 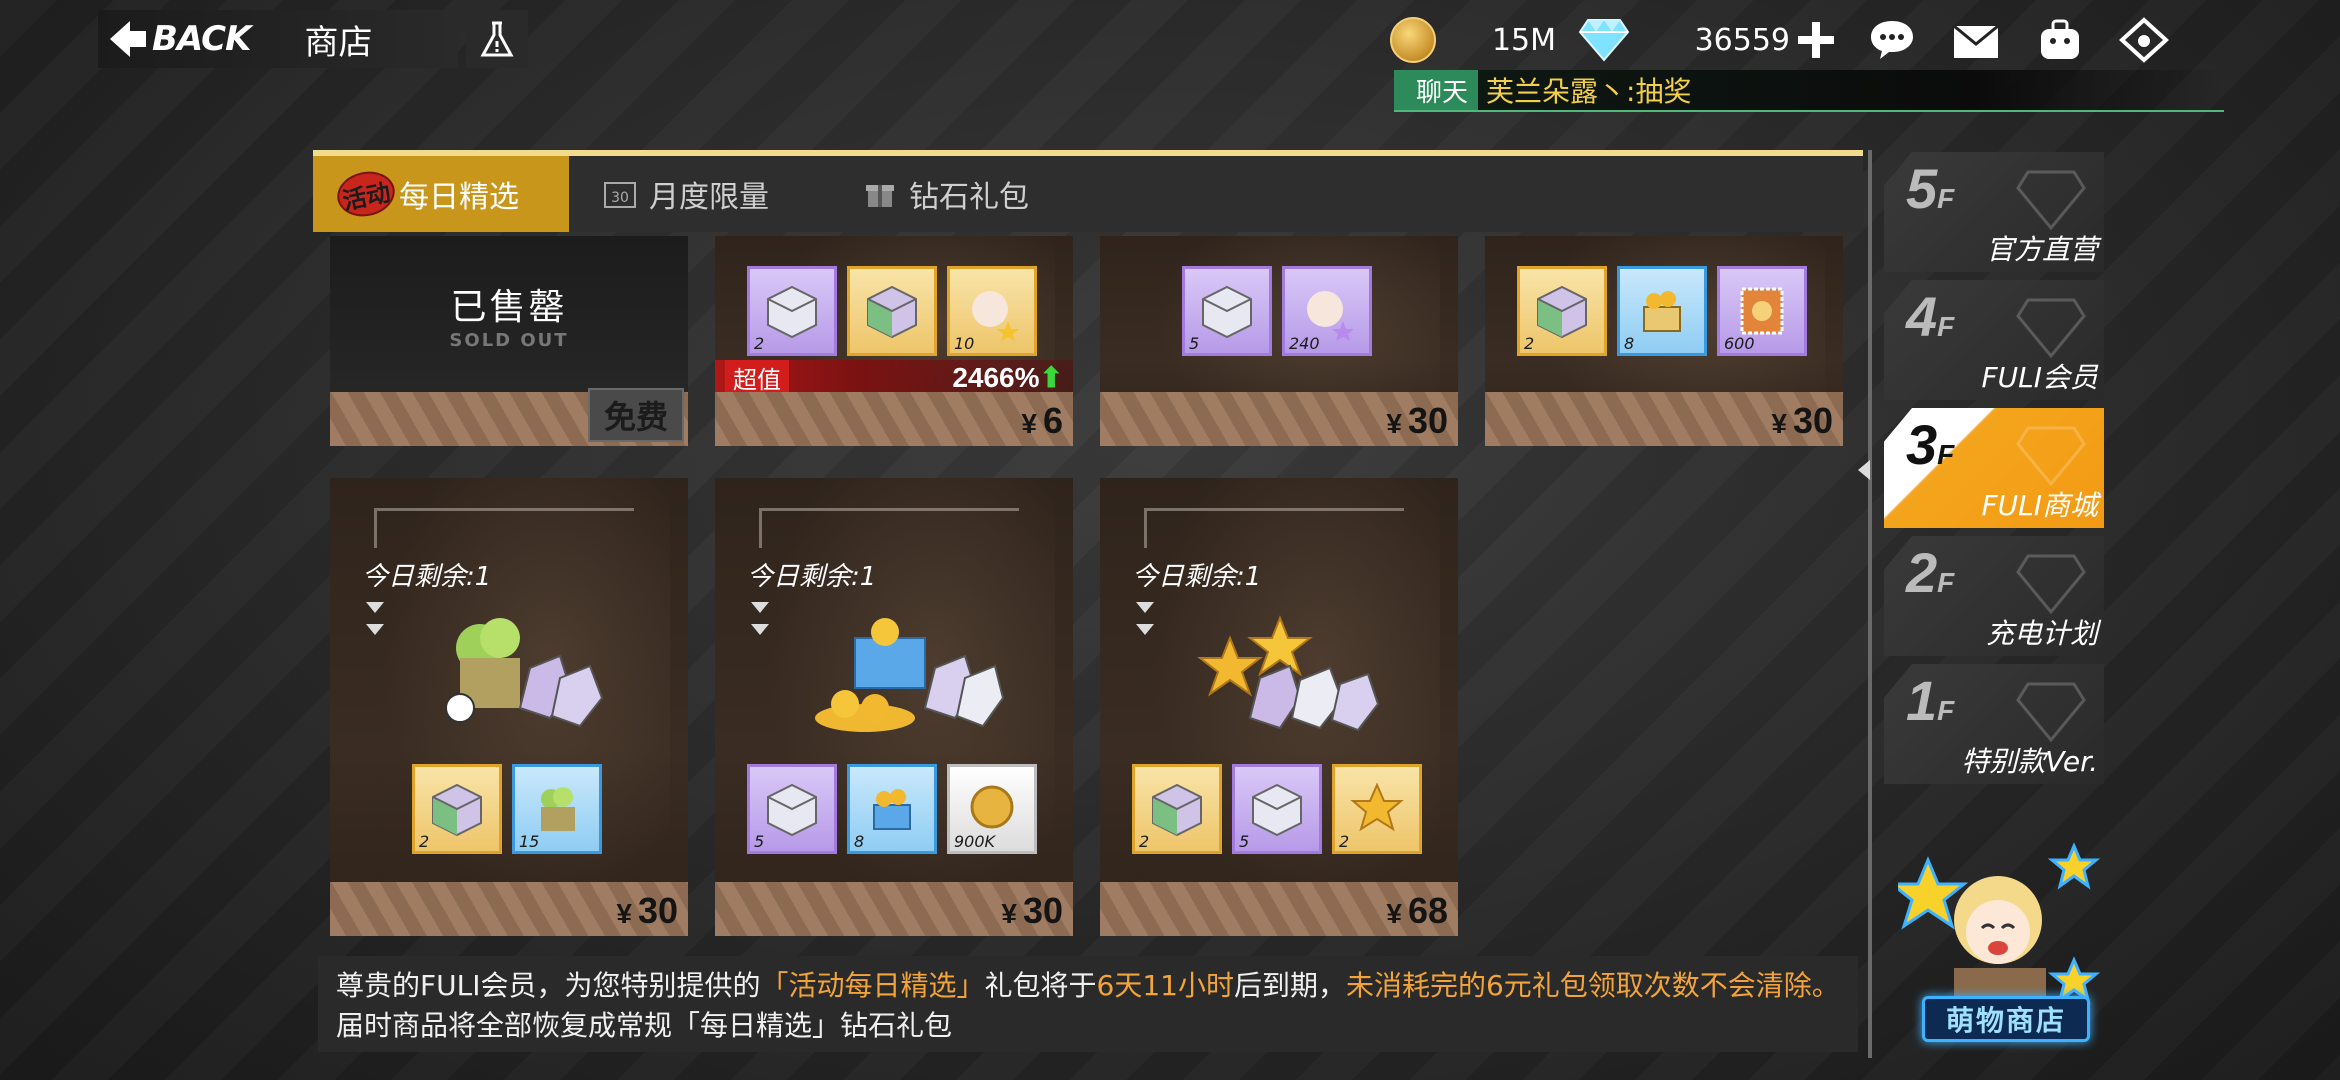 What do you see at coordinates (1994, 212) in the screenshot?
I see `floor-5f: 5F 官方直营` at bounding box center [1994, 212].